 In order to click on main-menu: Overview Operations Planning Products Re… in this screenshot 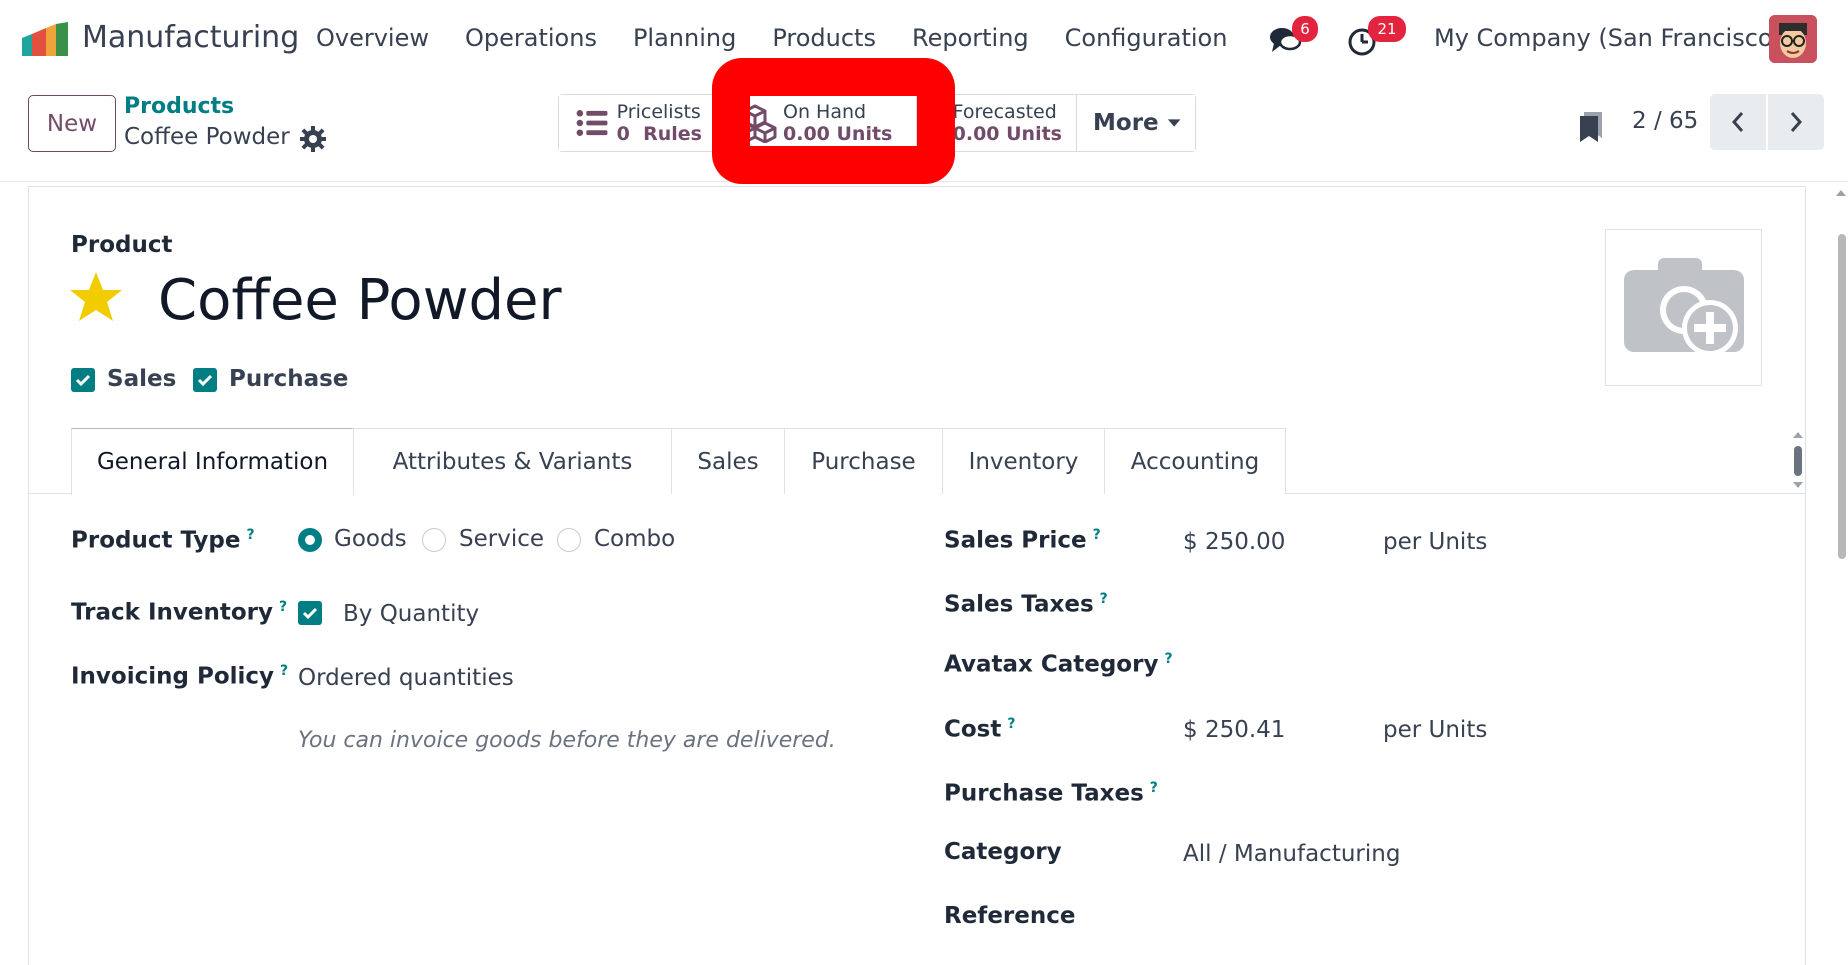, I will do `click(771, 38)`.